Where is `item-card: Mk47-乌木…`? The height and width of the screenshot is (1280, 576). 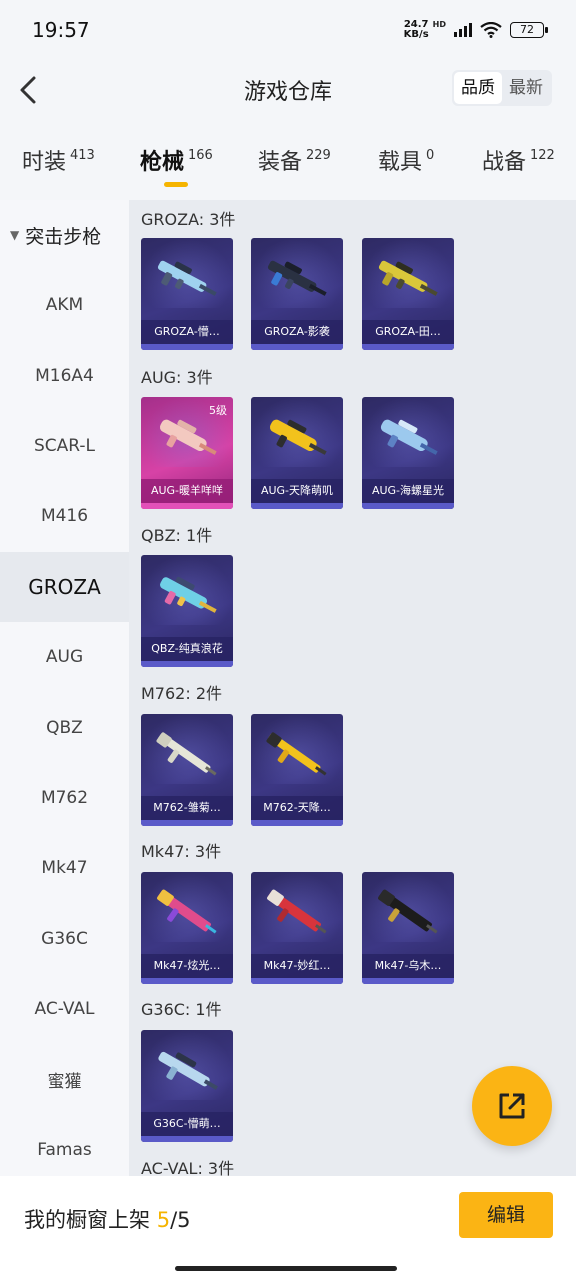 item-card: Mk47-乌木… is located at coordinates (408, 928).